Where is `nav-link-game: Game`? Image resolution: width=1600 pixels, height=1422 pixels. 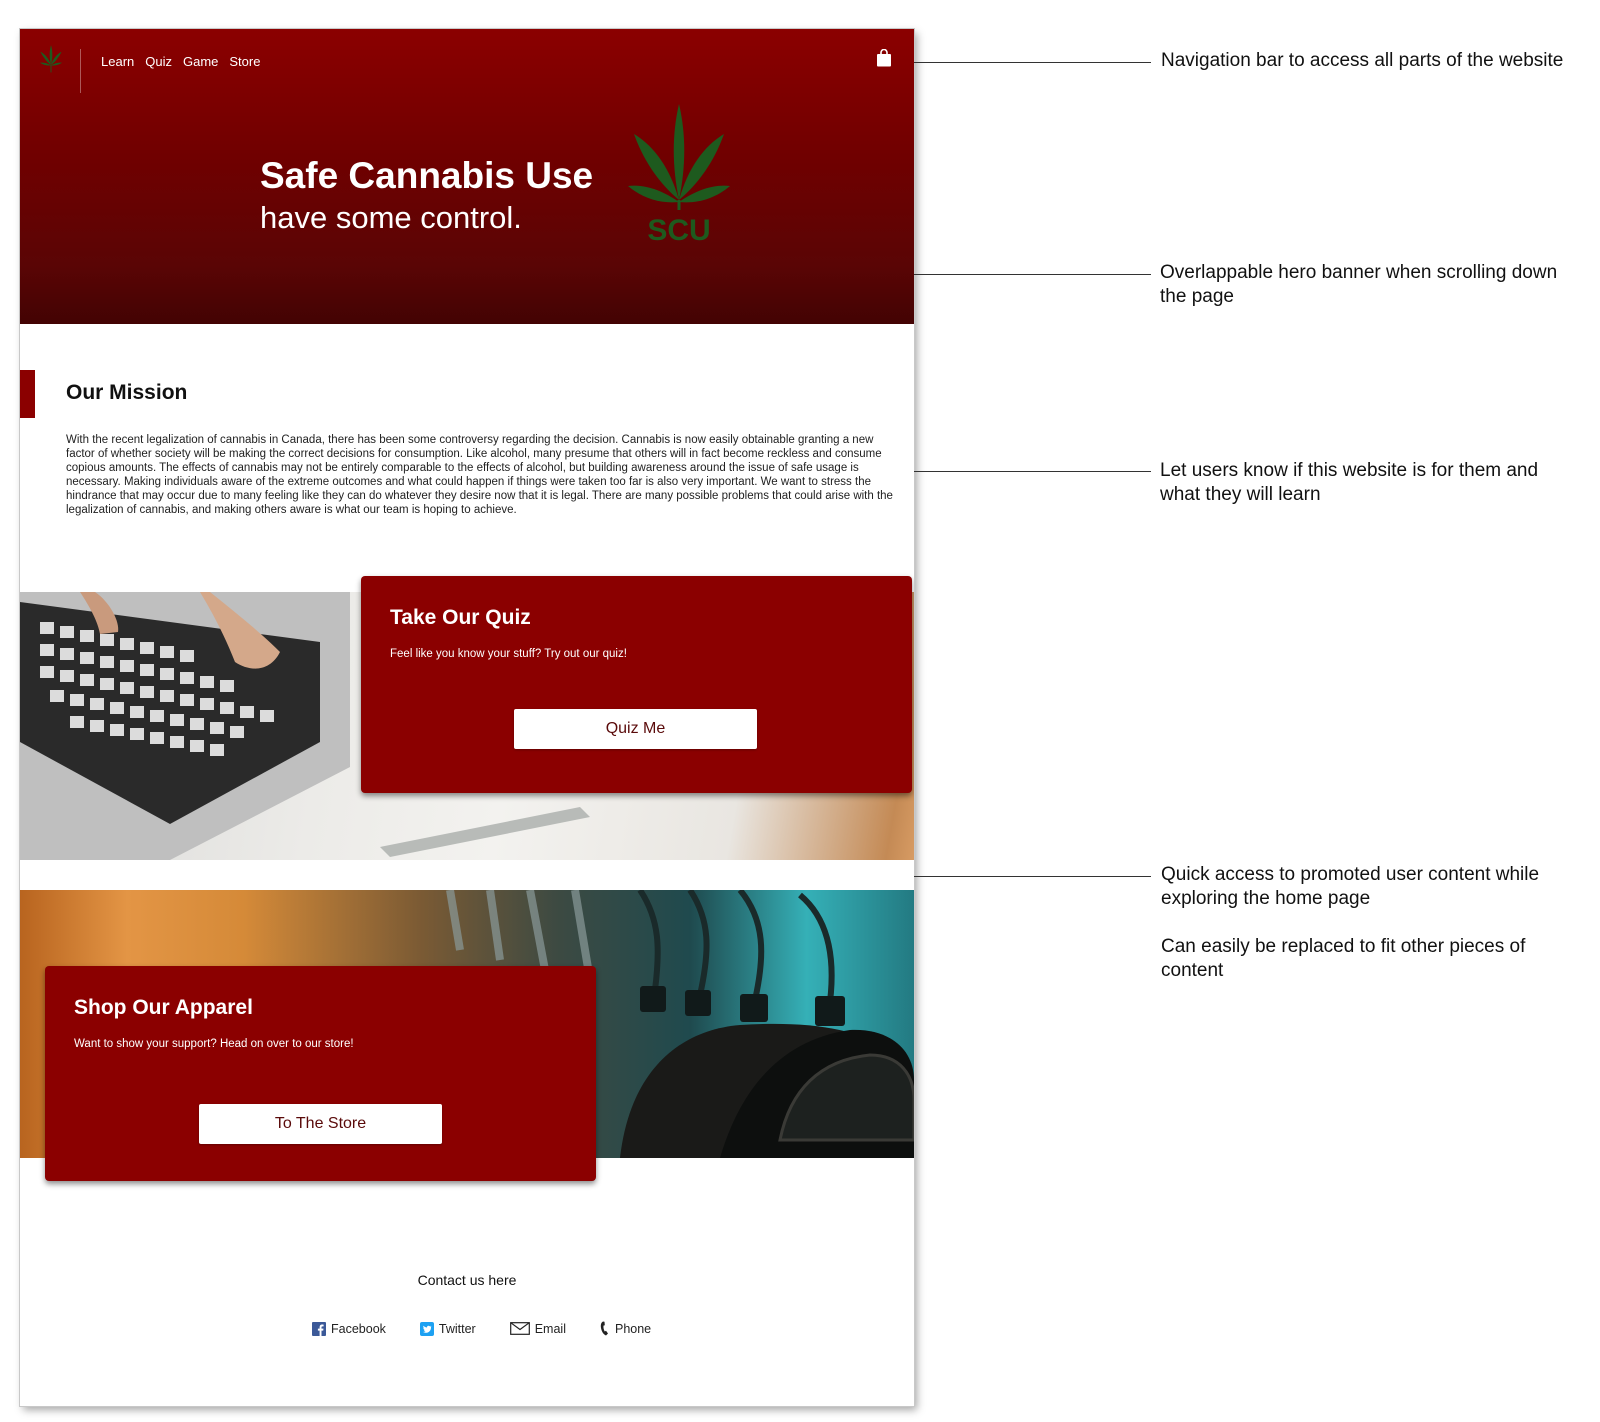
nav-link-game: Game is located at coordinates (200, 61).